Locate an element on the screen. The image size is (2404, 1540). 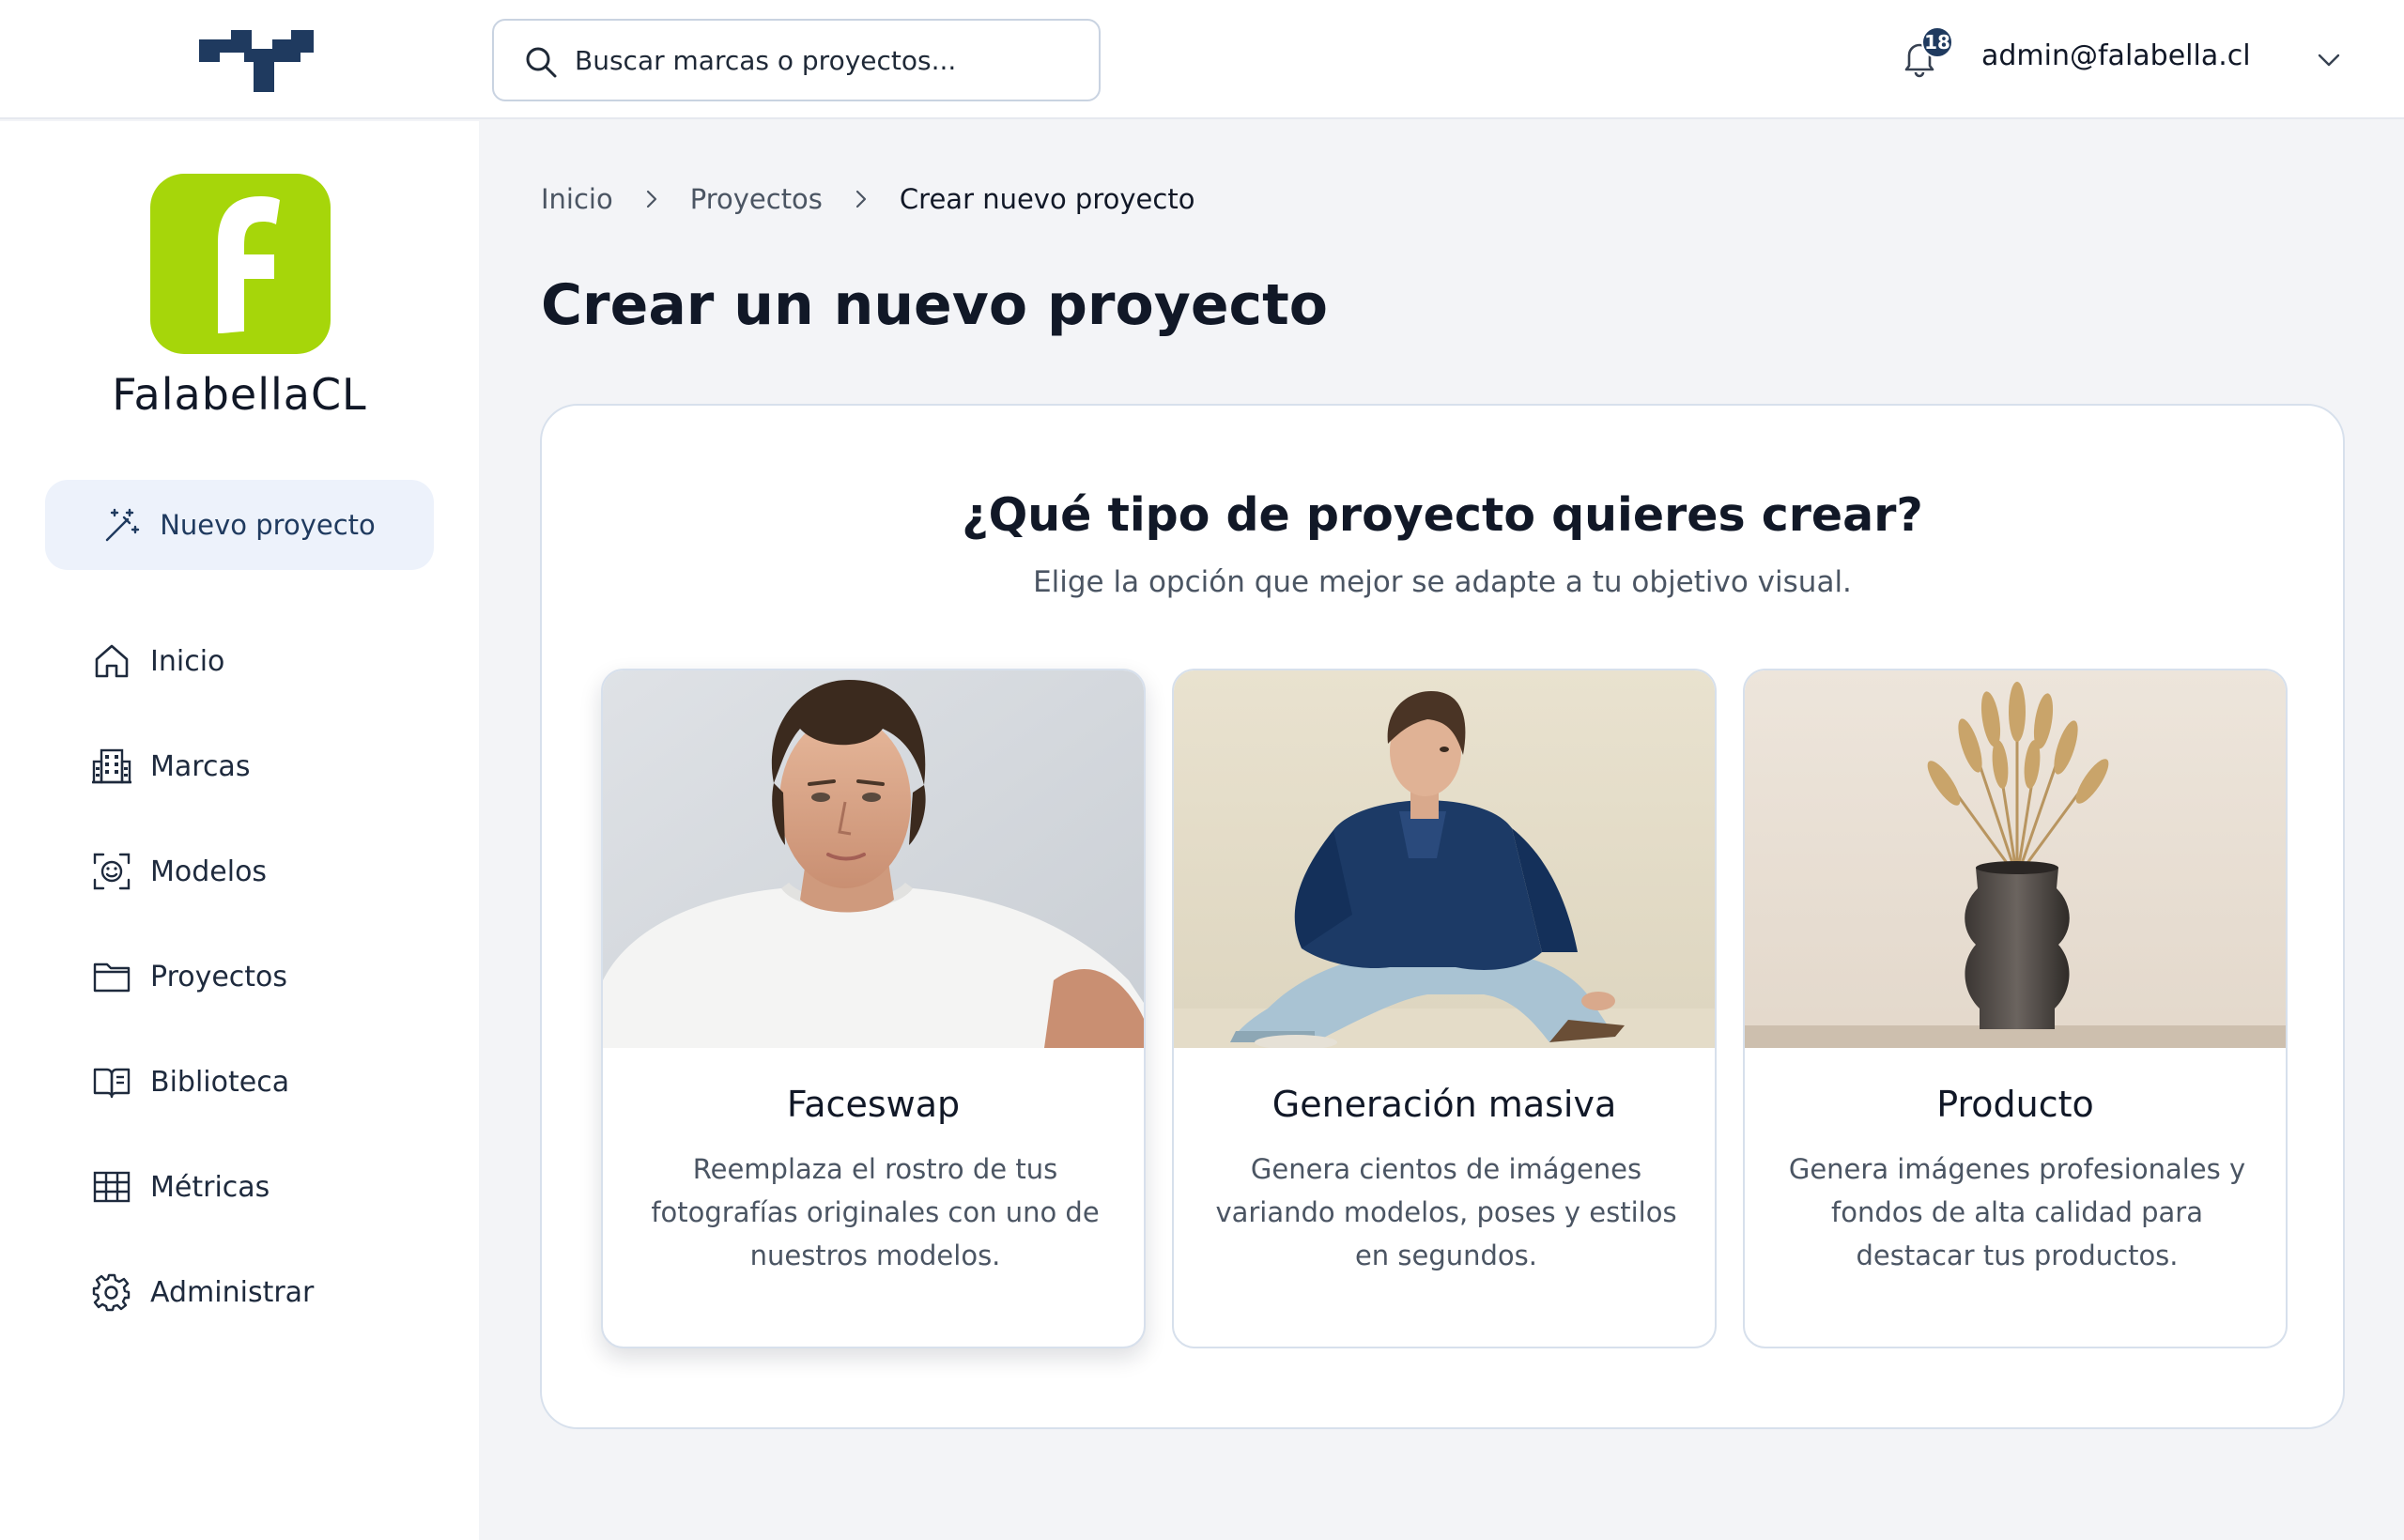
magic-wand-icon is located at coordinates (123, 525).